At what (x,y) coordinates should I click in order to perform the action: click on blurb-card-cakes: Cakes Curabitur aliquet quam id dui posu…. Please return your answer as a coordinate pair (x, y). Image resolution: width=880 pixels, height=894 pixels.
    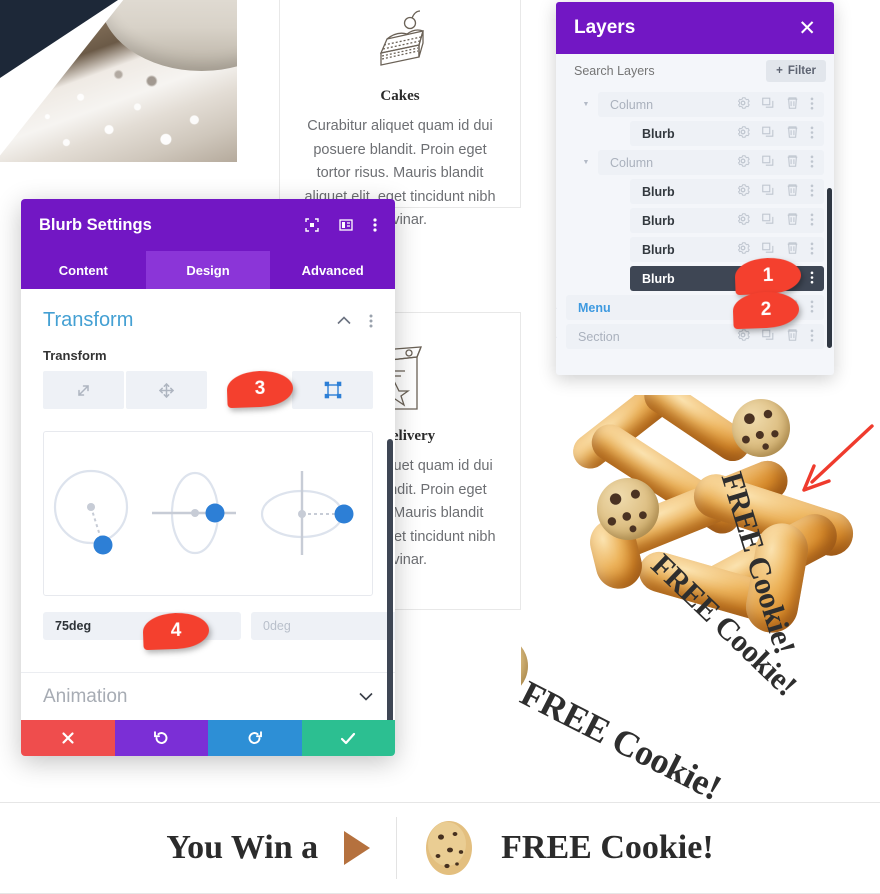
    Looking at the image, I should click on (400, 114).